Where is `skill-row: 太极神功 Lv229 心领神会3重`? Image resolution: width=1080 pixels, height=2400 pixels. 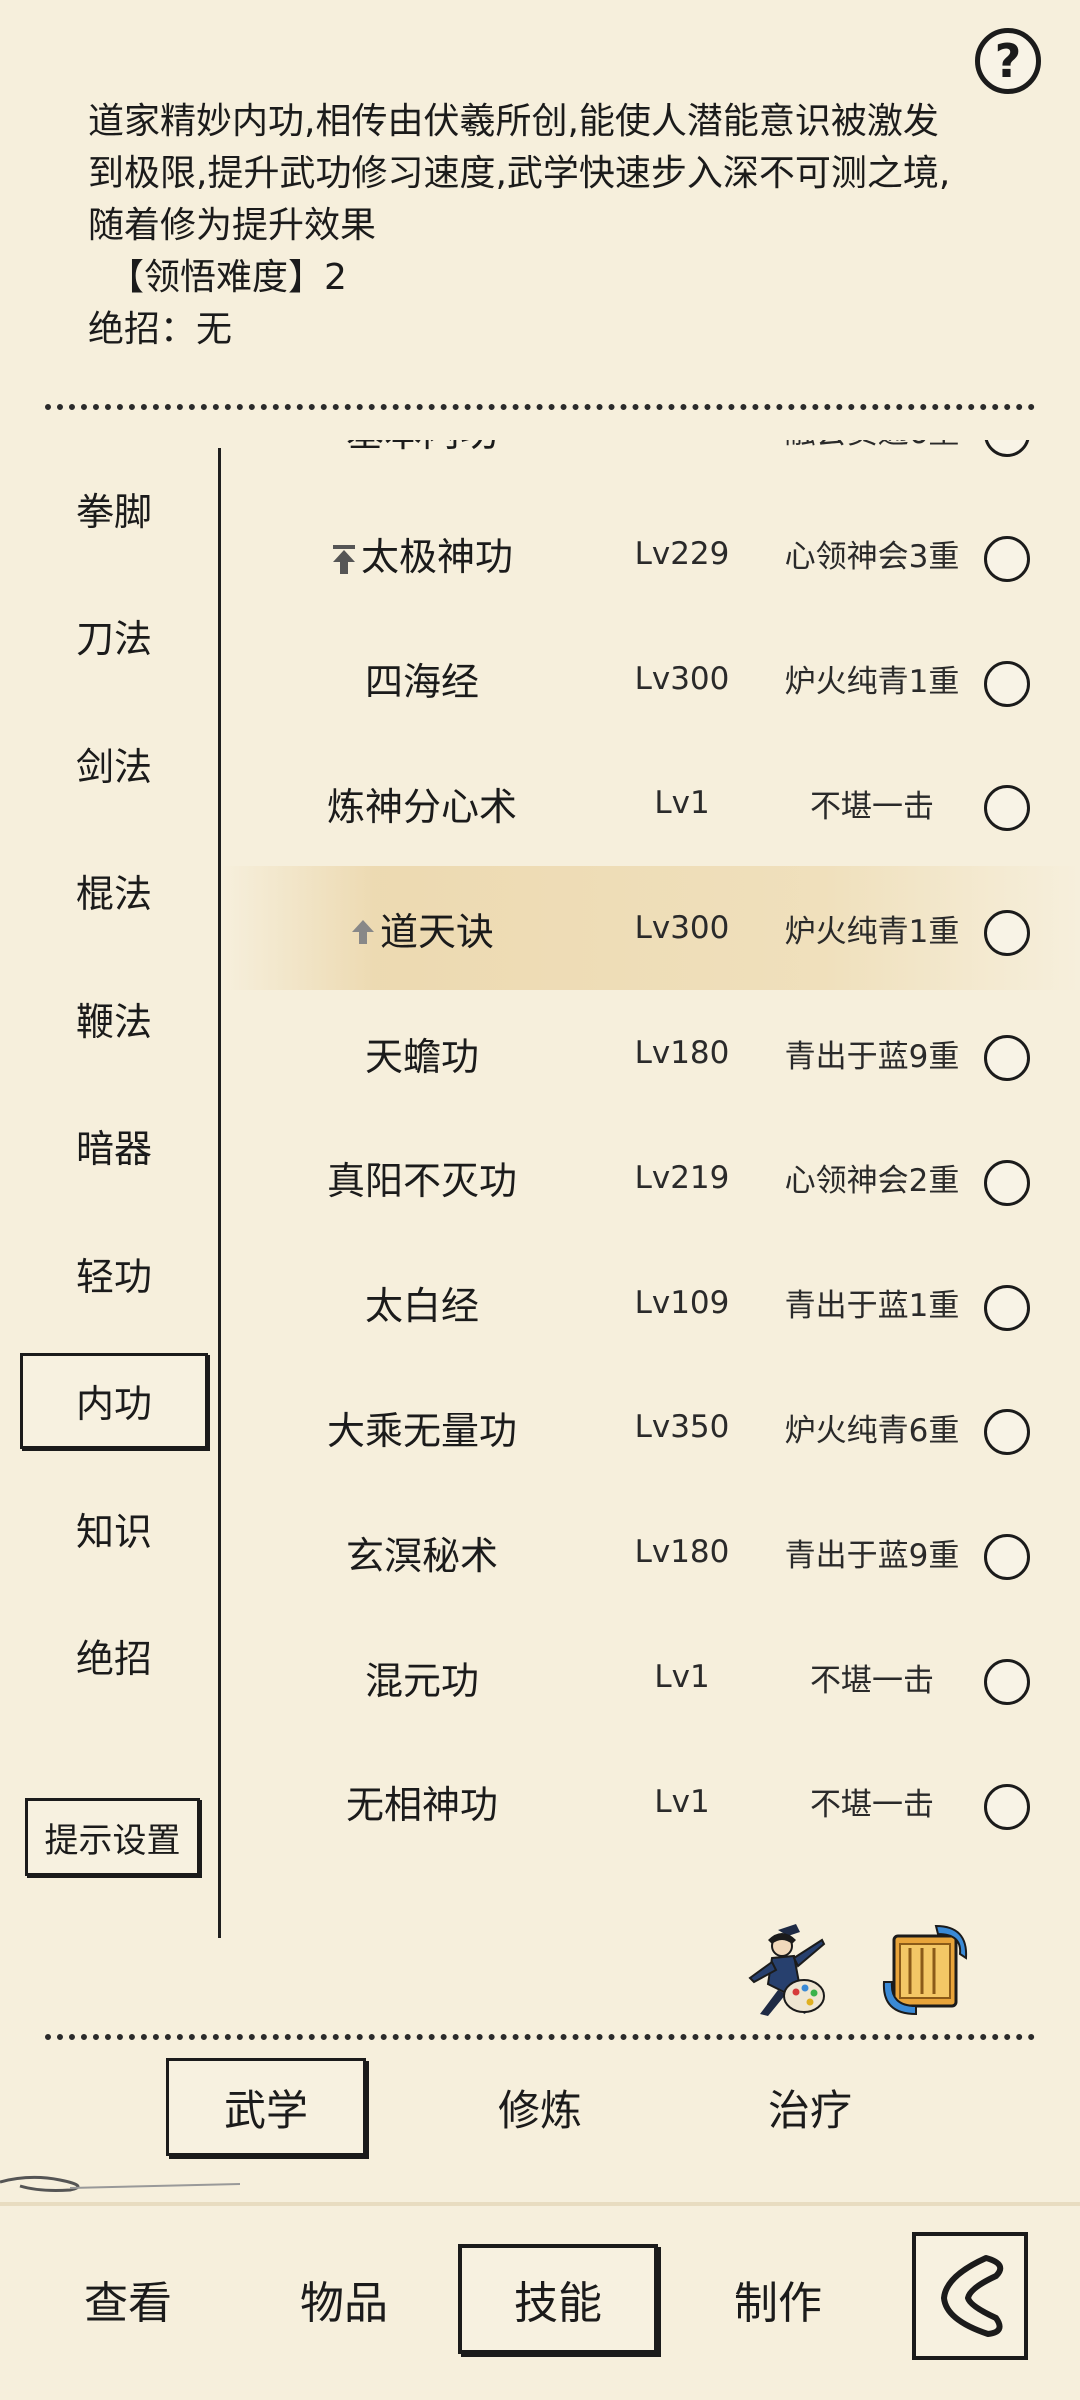 skill-row: 太极神功 Lv229 心领神会3重 is located at coordinates (651, 554).